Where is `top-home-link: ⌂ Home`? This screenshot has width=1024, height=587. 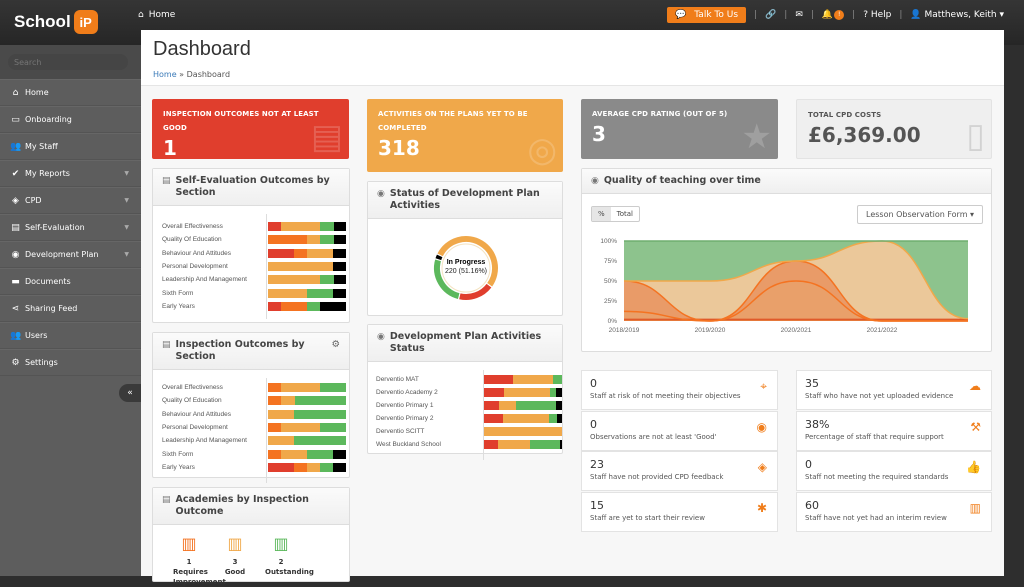 top-home-link: ⌂ Home is located at coordinates (156, 15).